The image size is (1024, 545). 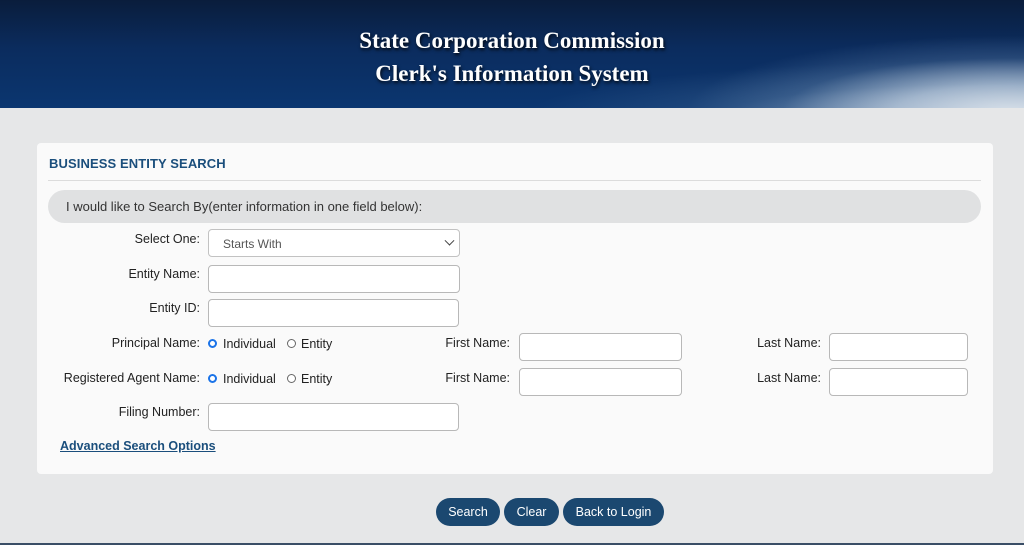 What do you see at coordinates (898, 347) in the screenshot?
I see `principal-last-name-input` at bounding box center [898, 347].